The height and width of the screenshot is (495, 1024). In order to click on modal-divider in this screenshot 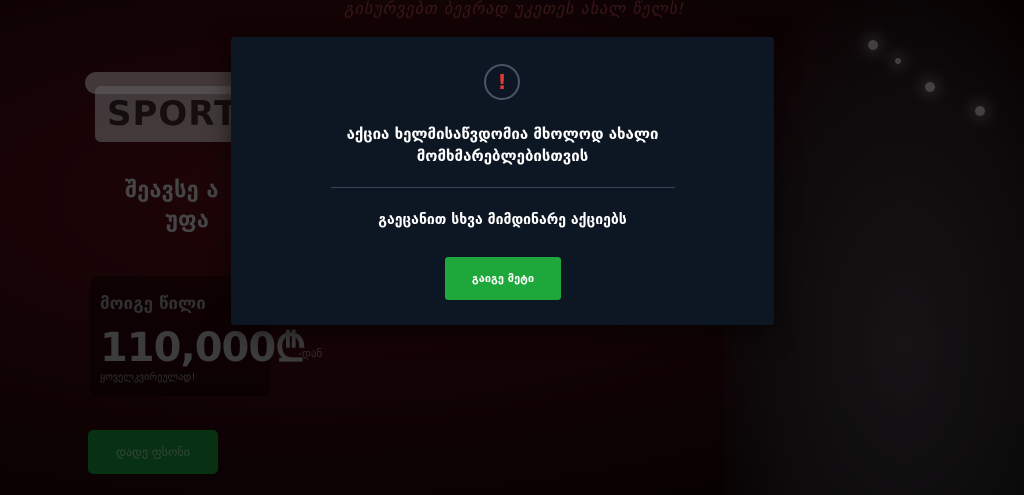, I will do `click(503, 187)`.